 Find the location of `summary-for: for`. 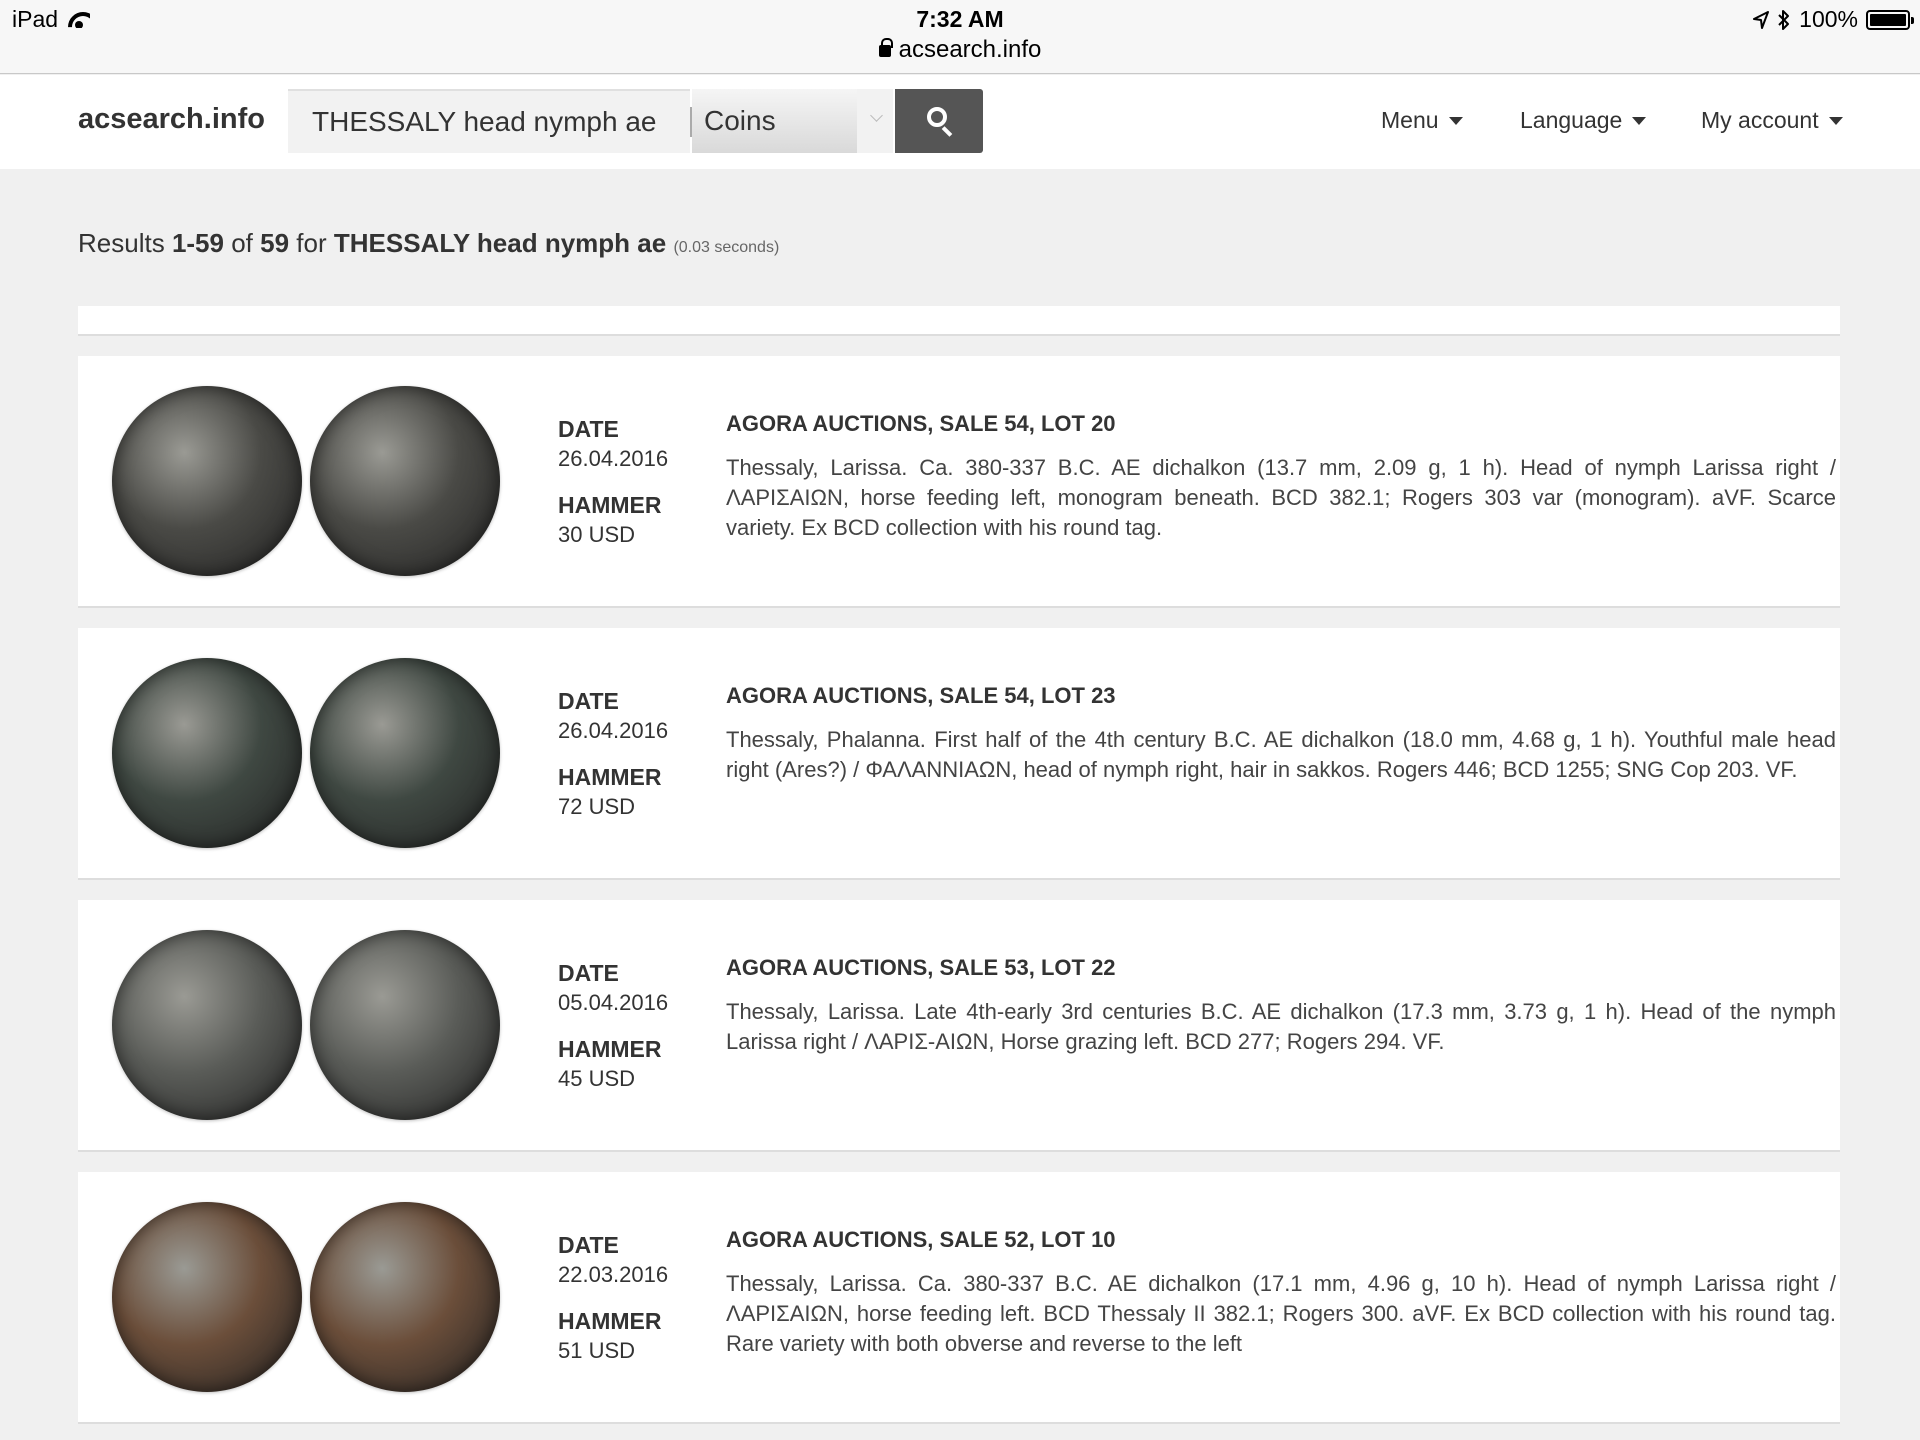

summary-for: for is located at coordinates (311, 243).